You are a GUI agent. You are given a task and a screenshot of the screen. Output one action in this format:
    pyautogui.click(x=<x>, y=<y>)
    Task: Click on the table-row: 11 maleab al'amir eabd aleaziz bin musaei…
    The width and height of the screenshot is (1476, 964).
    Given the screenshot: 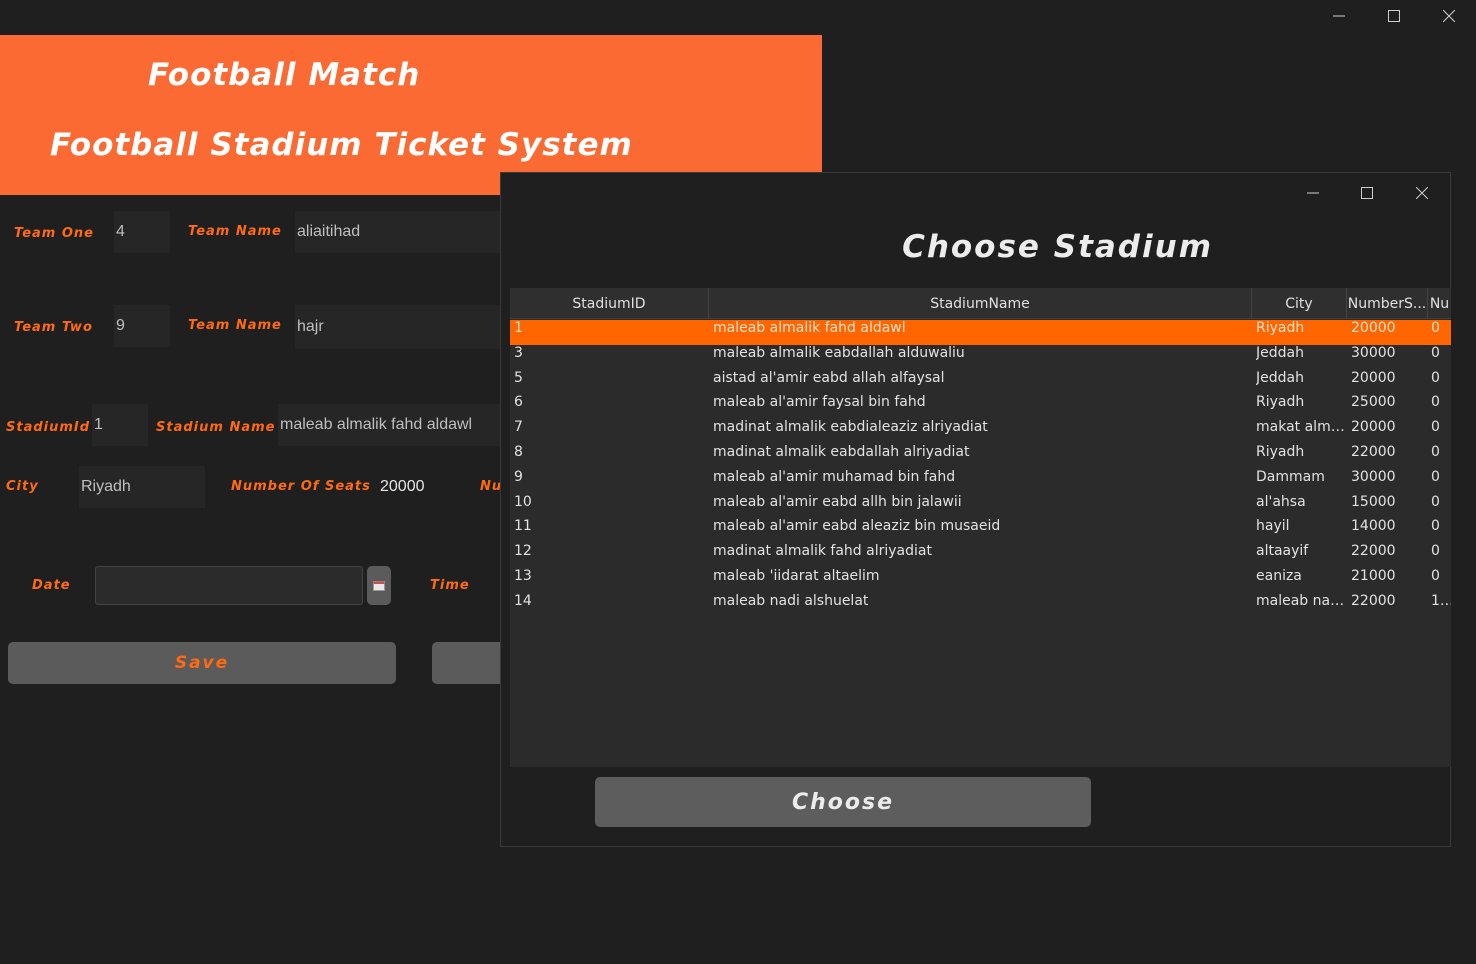 What is the action you would take?
    pyautogui.click(x=980, y=530)
    